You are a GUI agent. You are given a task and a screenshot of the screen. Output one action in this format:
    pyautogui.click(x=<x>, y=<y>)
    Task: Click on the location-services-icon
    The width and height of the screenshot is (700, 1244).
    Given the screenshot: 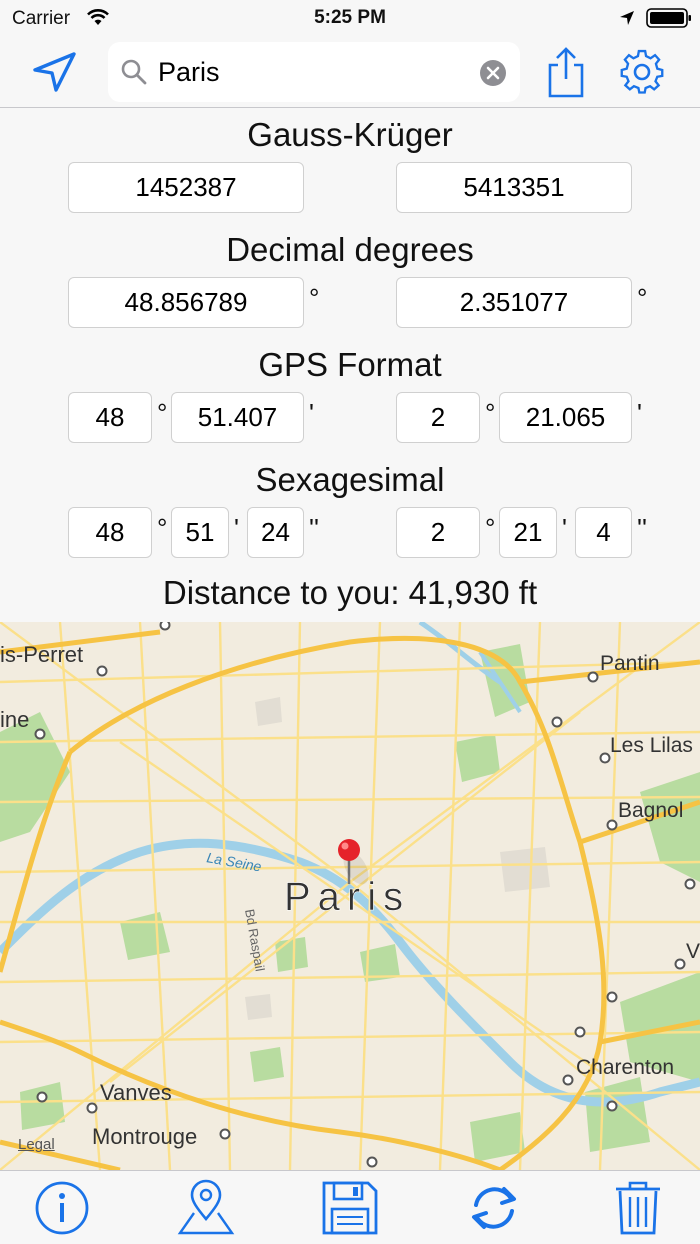 What is the action you would take?
    pyautogui.click(x=627, y=18)
    